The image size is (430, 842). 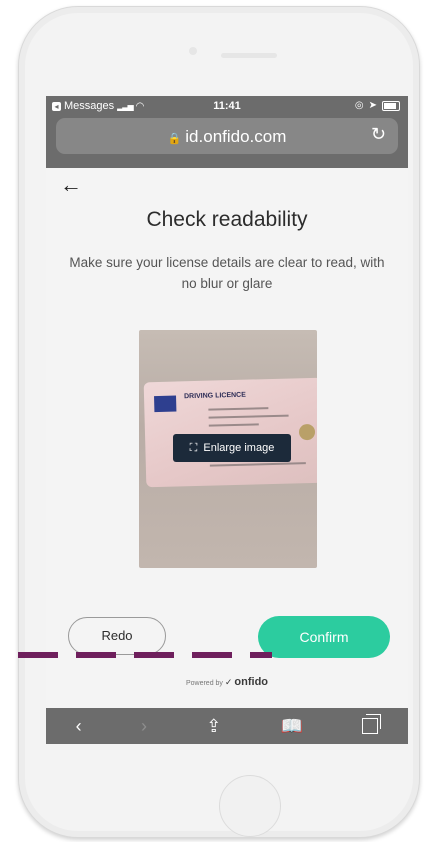 I want to click on front-camera, so click(x=193, y=51).